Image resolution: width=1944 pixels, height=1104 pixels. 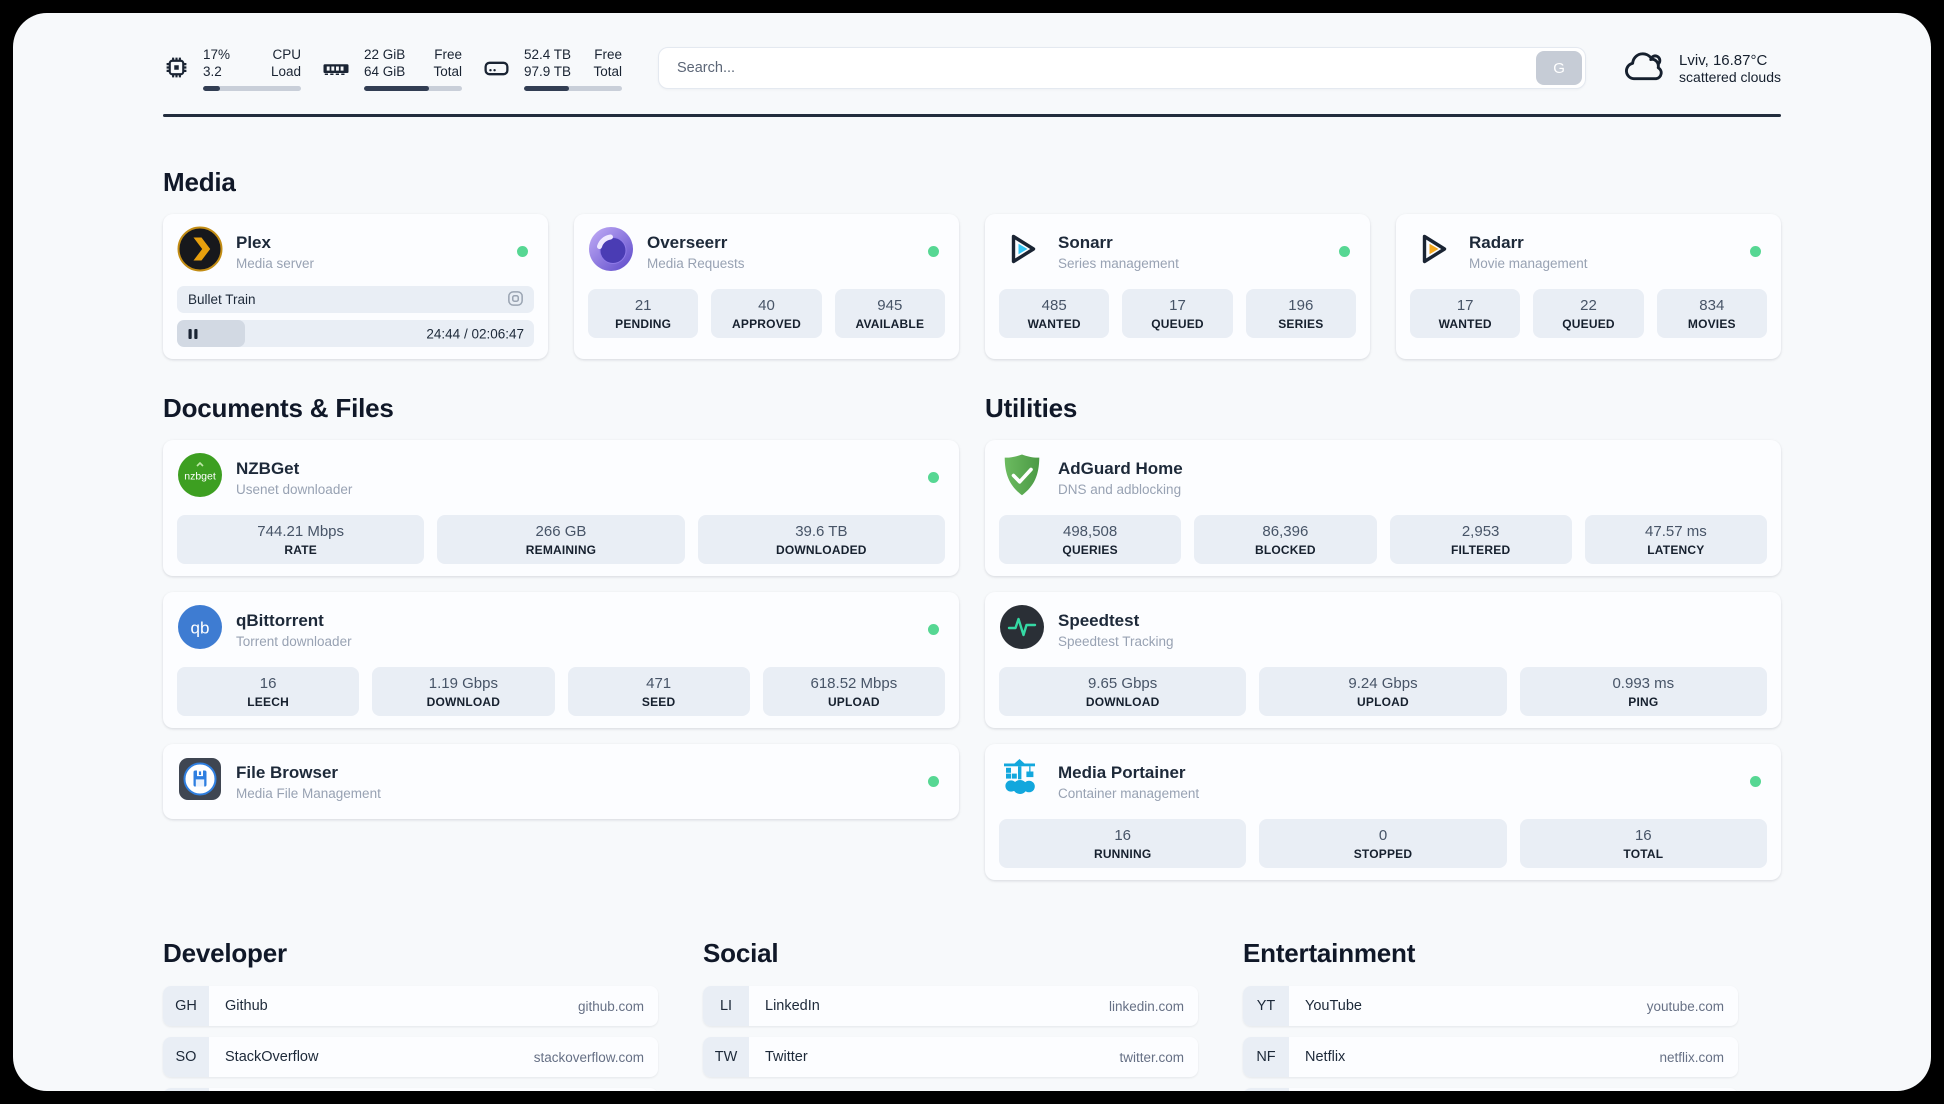 I want to click on bookmark-github: GH Github github.com, so click(x=410, y=1006).